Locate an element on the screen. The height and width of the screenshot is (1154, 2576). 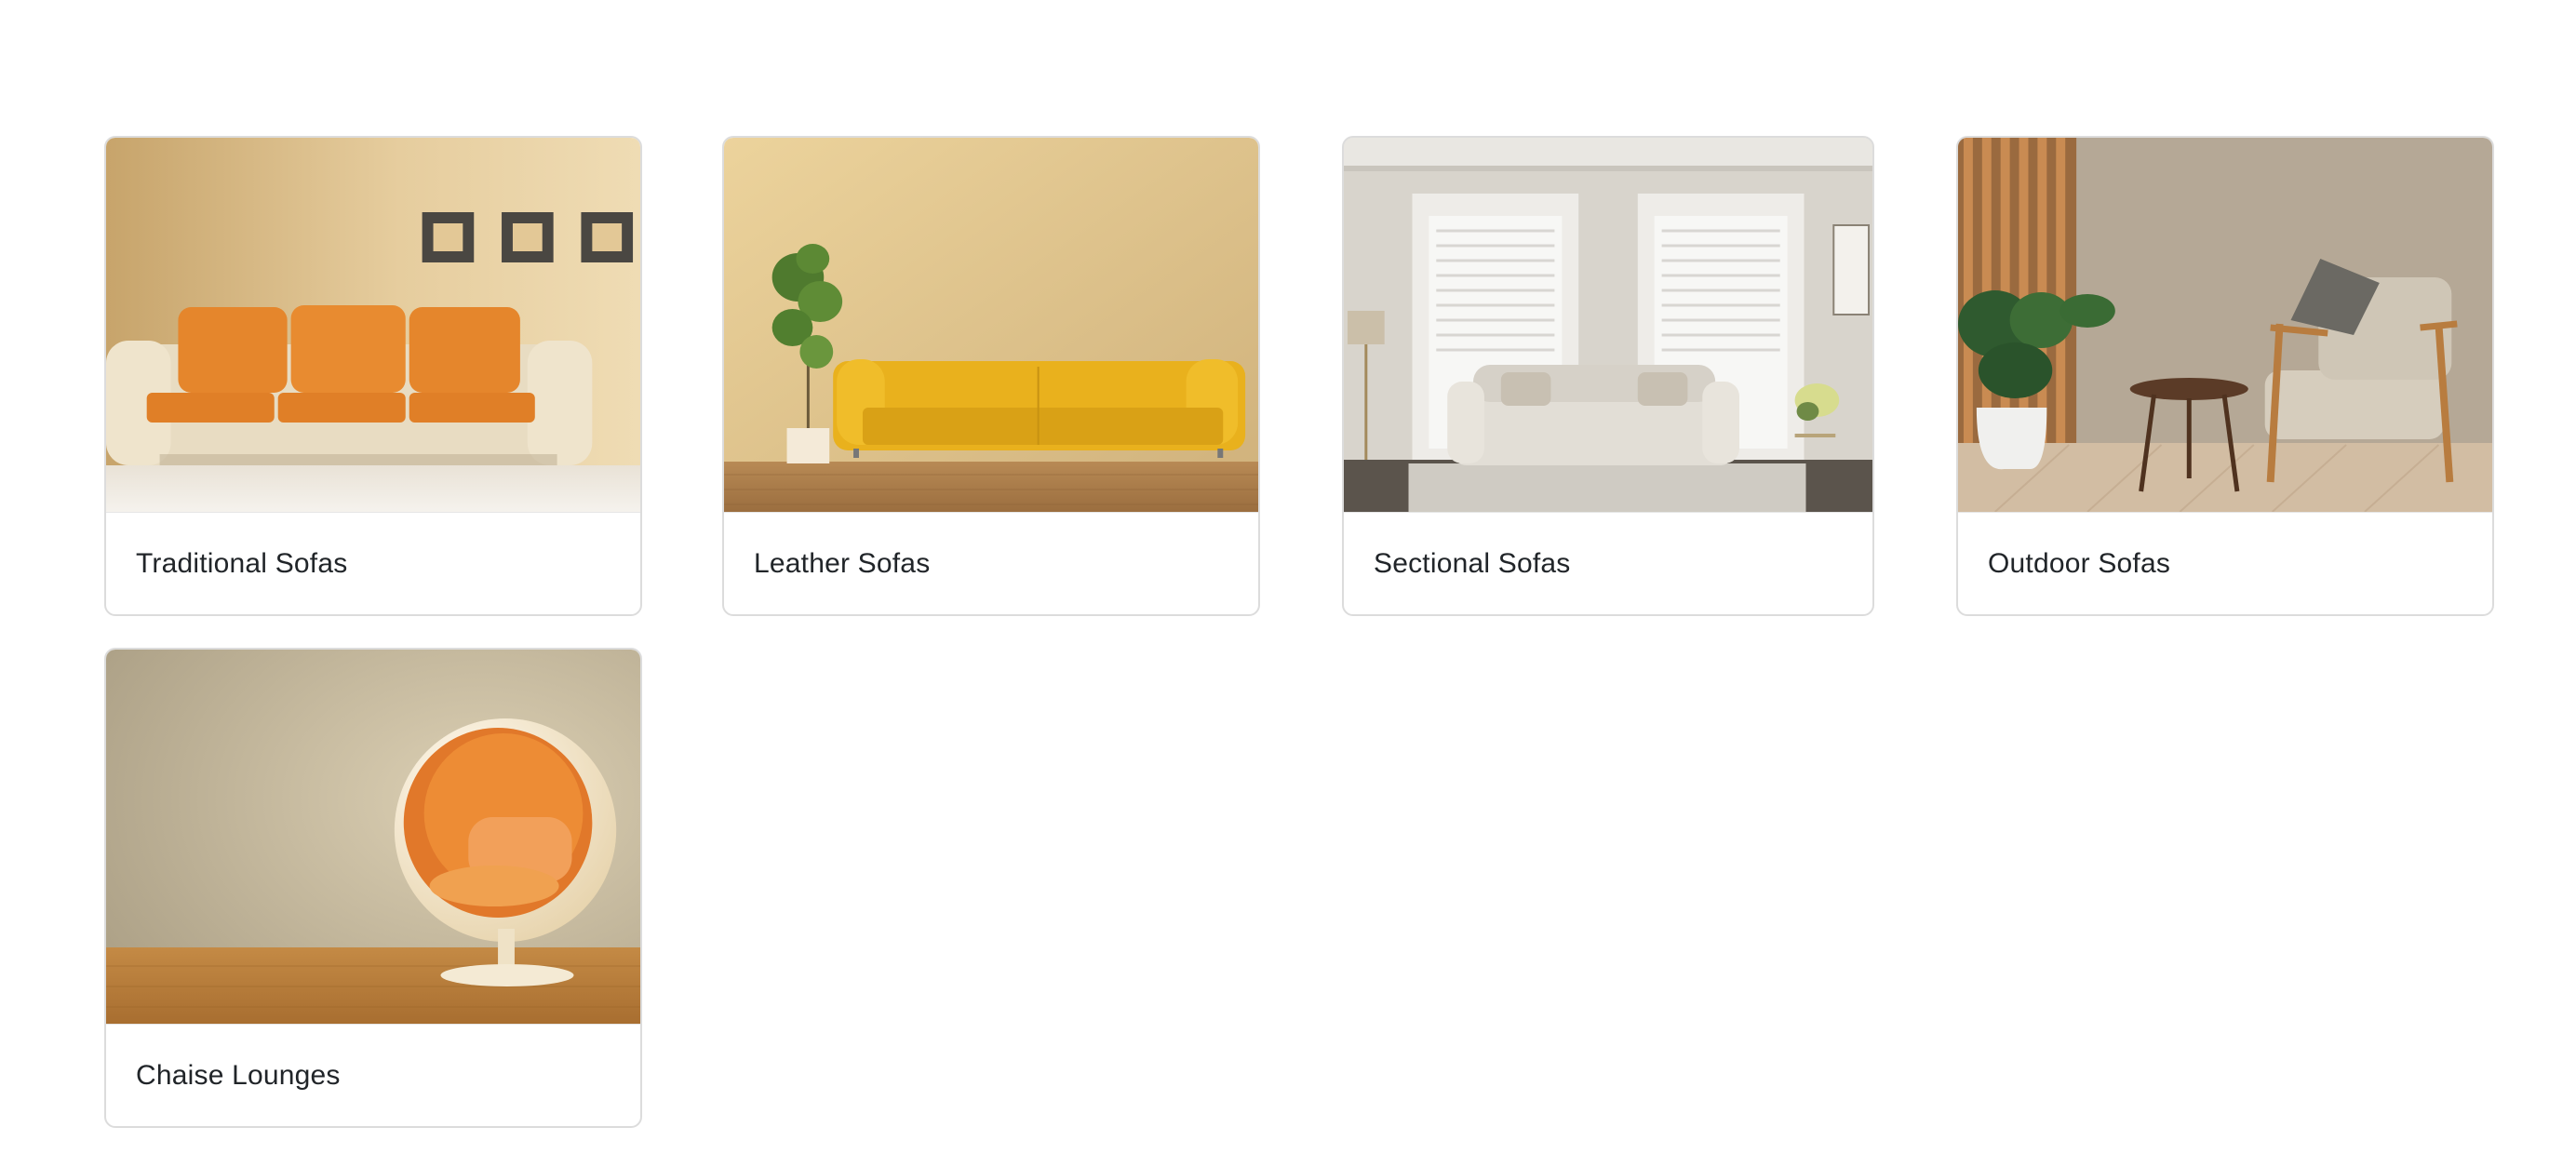
category-title: Outdoor Sofas is located at coordinates (2225, 563).